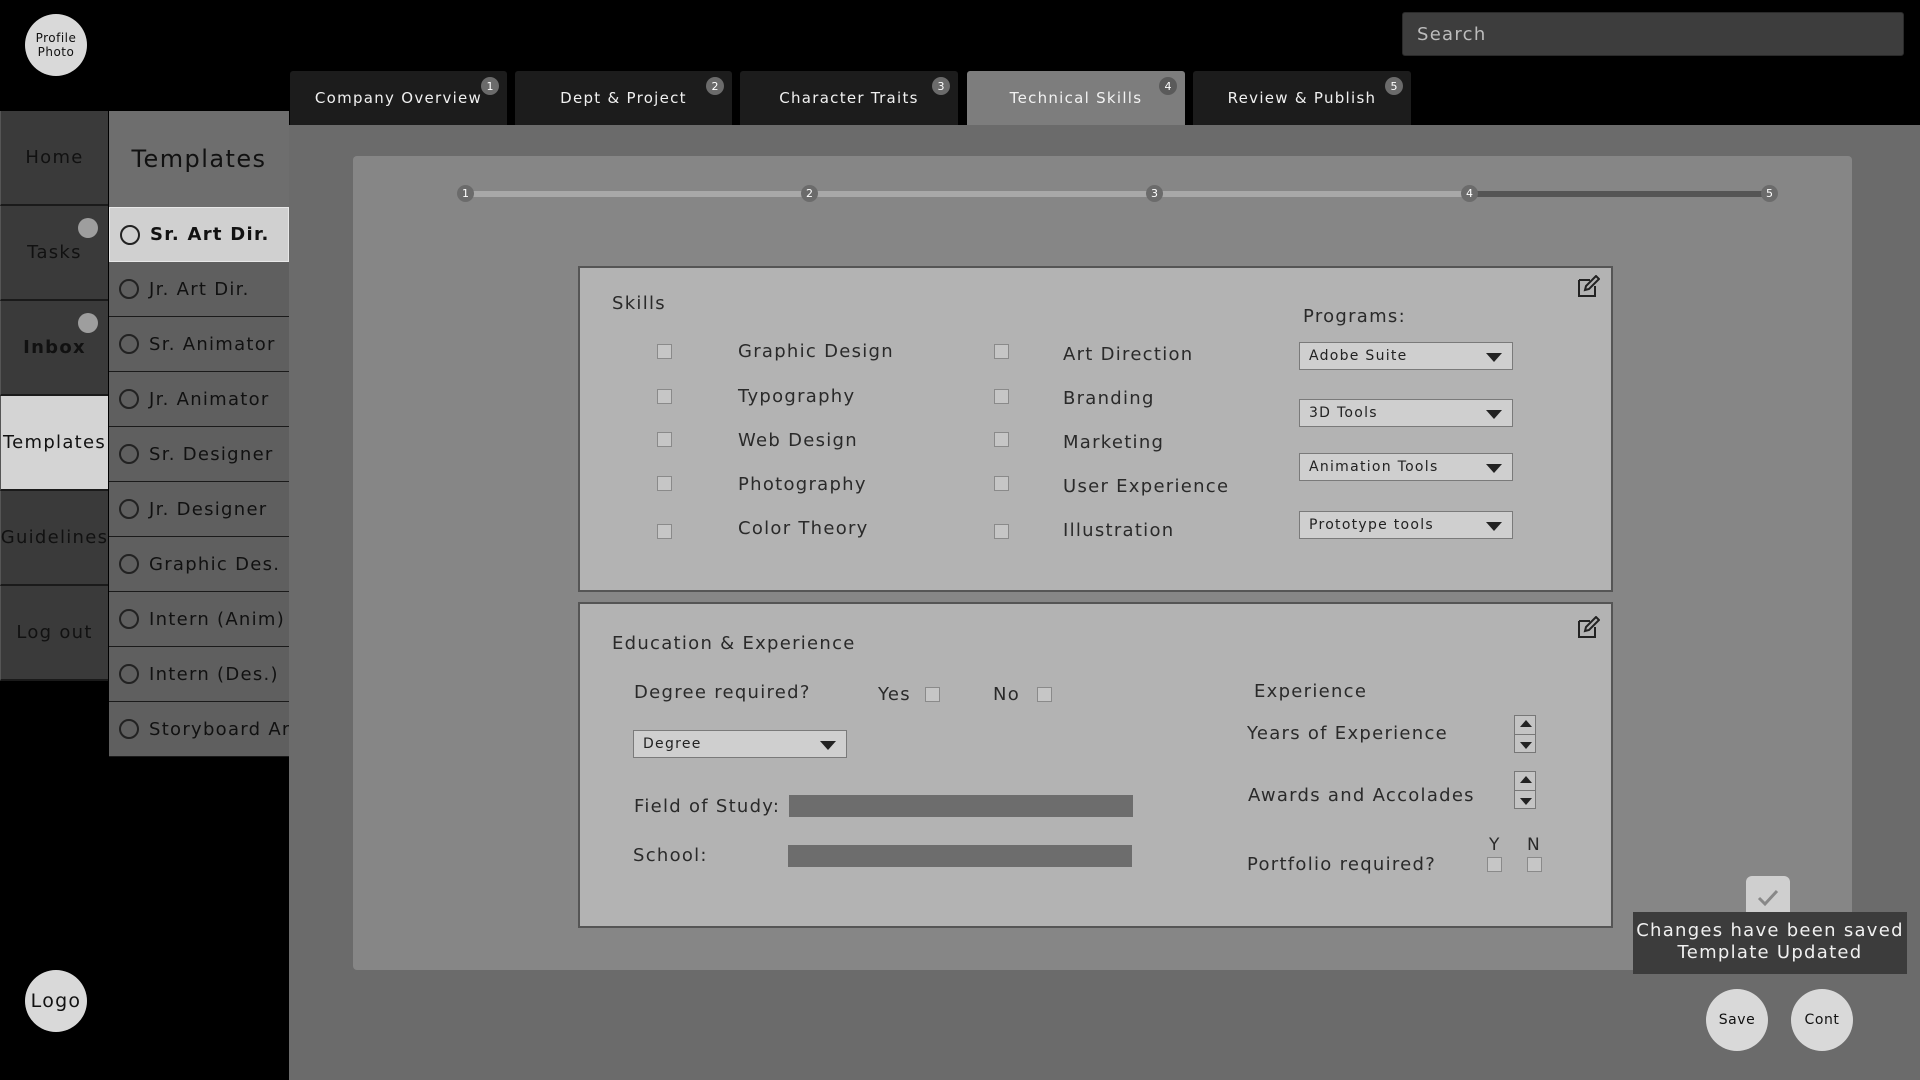  I want to click on tab-dept-project: Dept & Project 2, so click(623, 98).